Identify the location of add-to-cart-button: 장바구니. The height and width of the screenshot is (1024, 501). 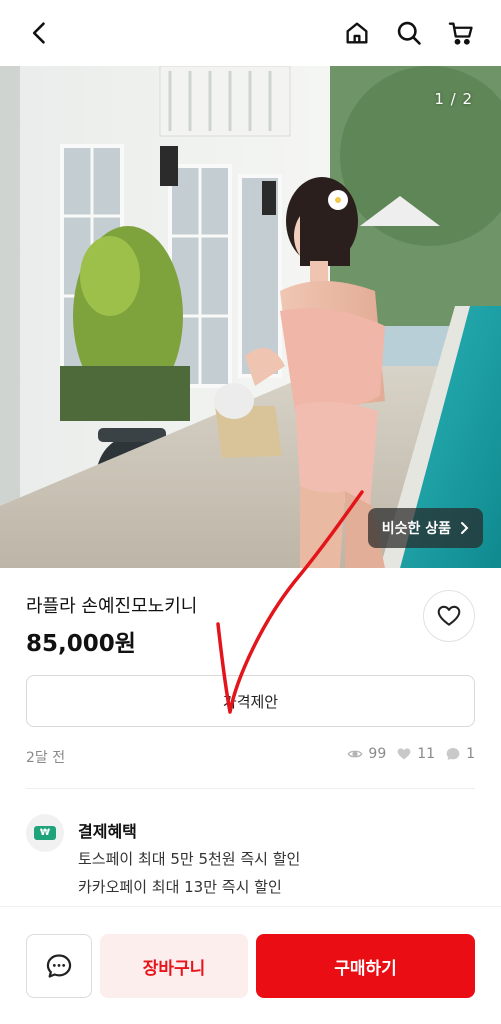
(174, 966).